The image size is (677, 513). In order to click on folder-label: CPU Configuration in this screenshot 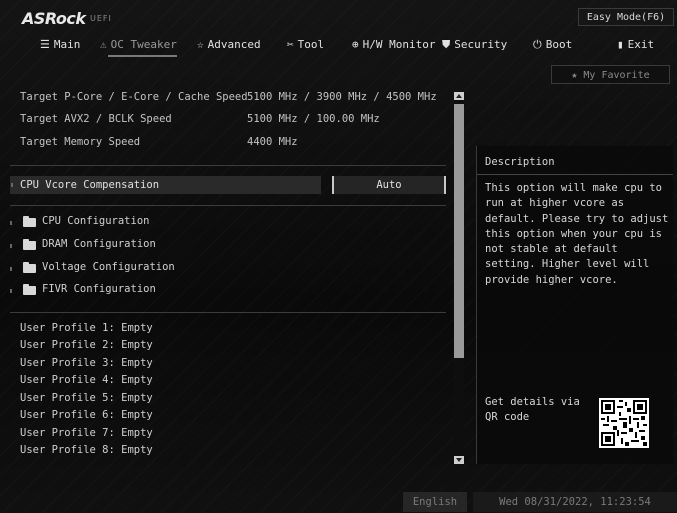, I will do `click(96, 221)`.